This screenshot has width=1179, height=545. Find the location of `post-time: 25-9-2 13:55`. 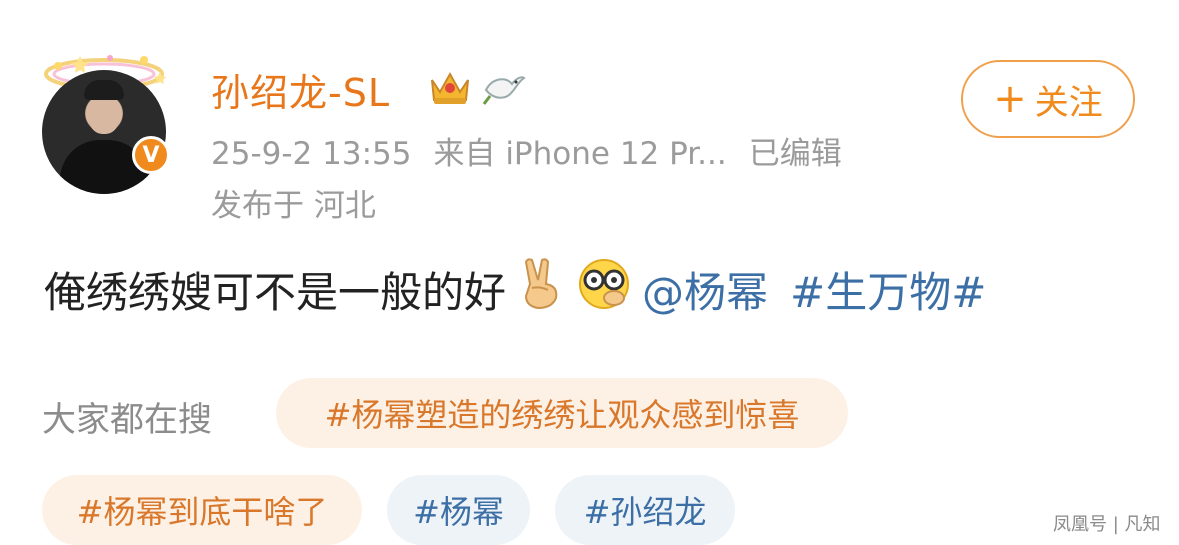

post-time: 25-9-2 13:55 is located at coordinates (311, 154).